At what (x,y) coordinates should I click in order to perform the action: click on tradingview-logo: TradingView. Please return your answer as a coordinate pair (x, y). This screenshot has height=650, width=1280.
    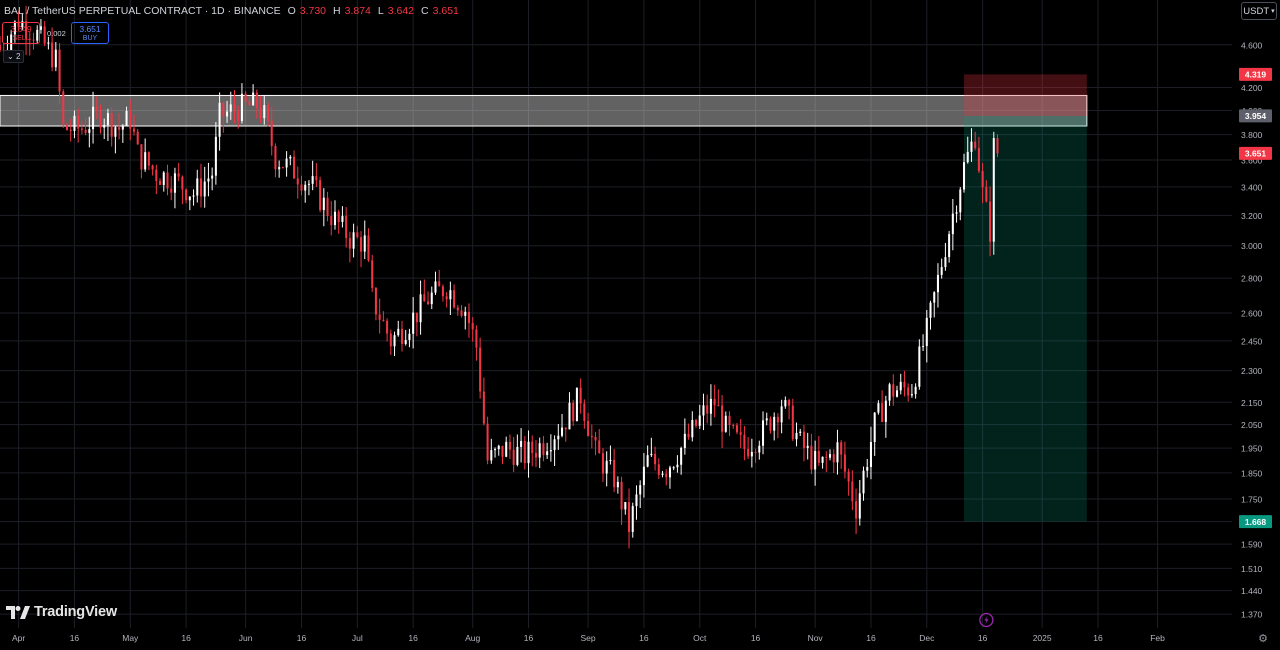
    Looking at the image, I should click on (61, 612).